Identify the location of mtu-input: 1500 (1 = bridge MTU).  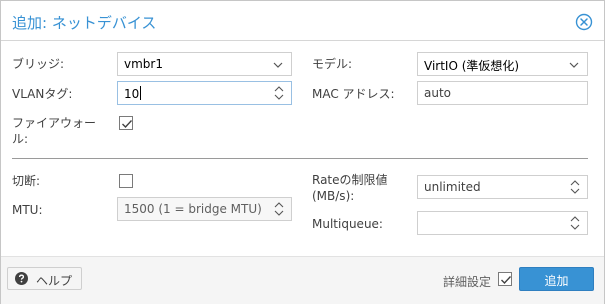
(204, 209).